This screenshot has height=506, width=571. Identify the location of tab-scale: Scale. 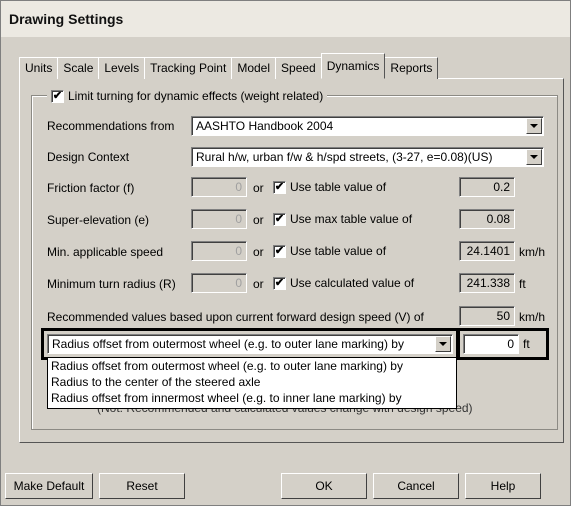
(78, 68).